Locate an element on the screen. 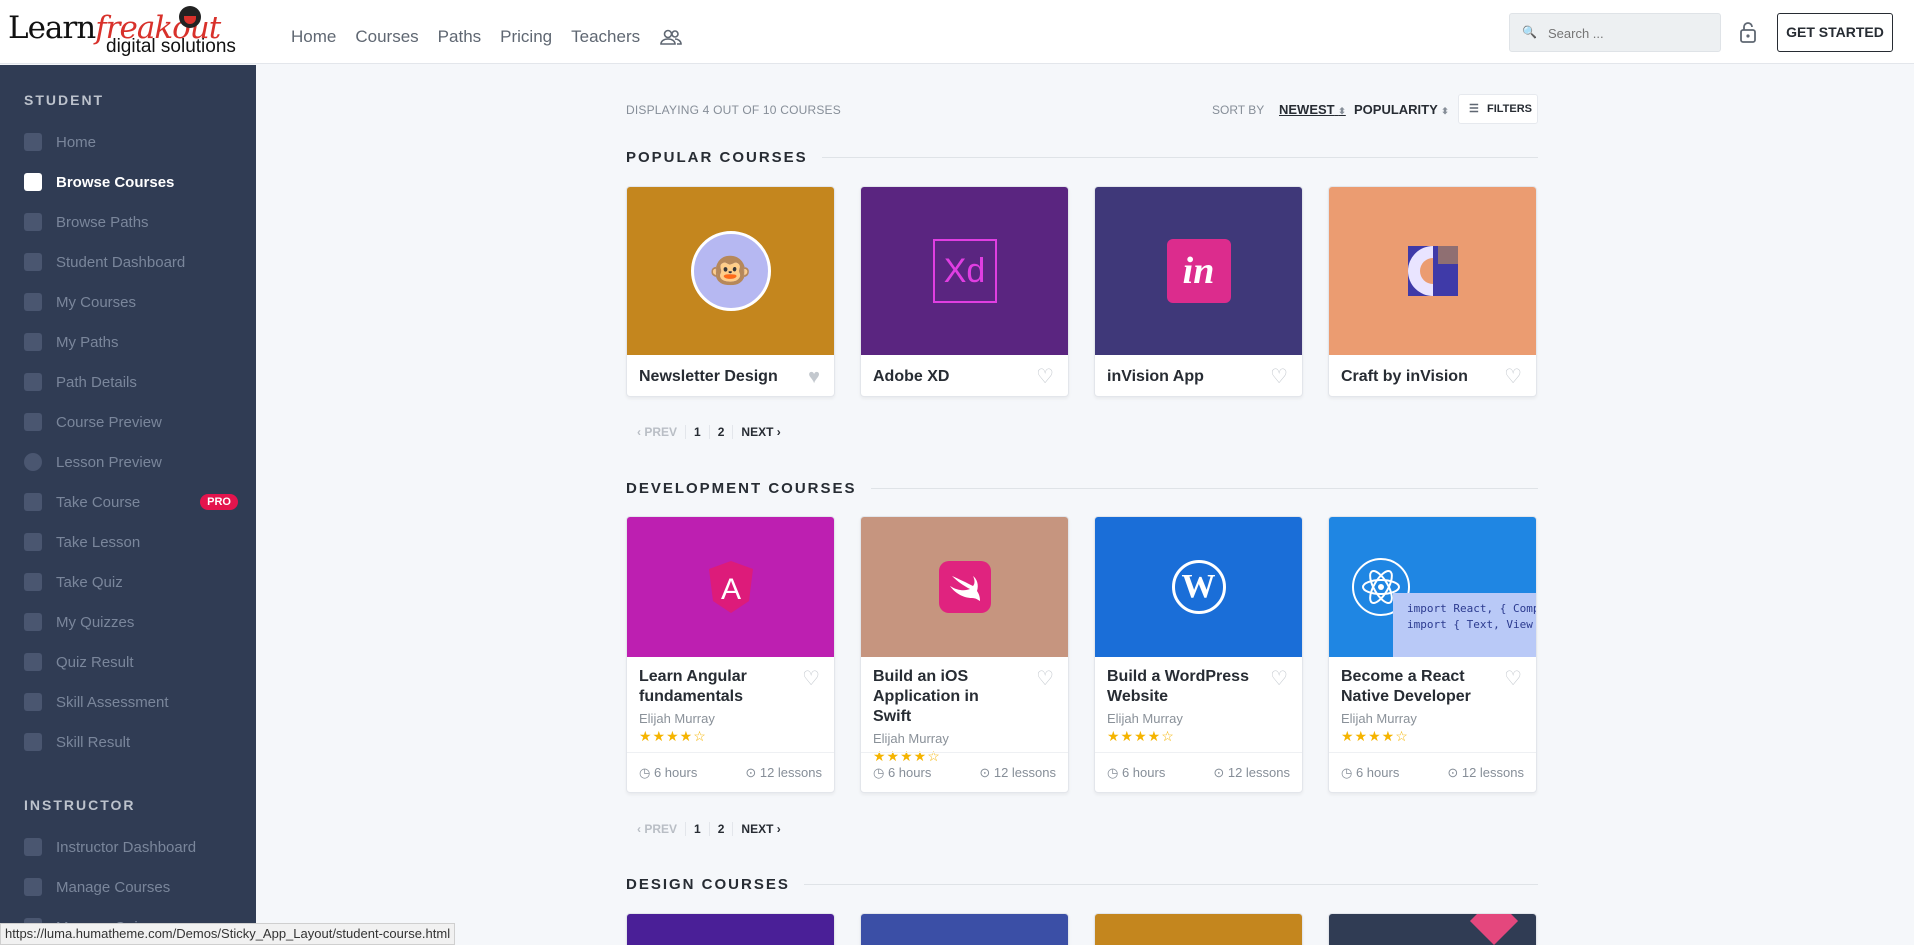 Image resolution: width=1914 pixels, height=945 pixels. nav-paths: Paths is located at coordinates (459, 37).